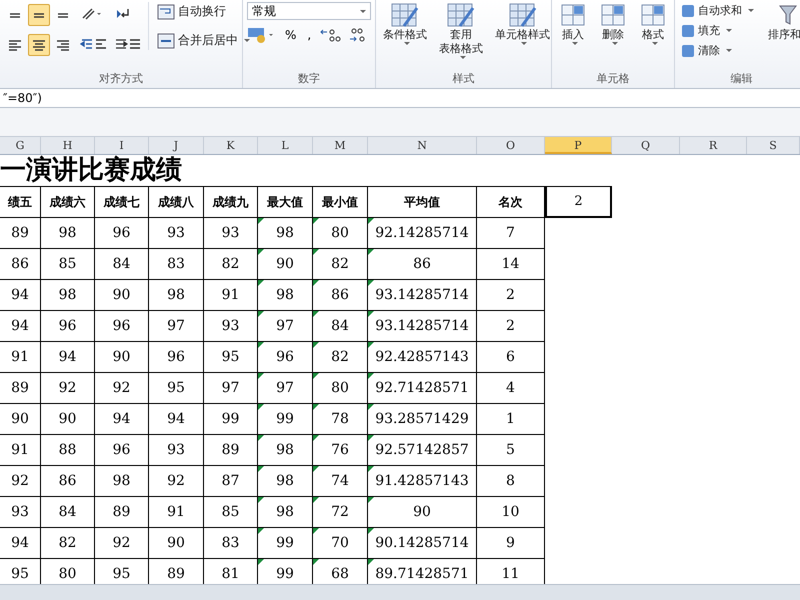  I want to click on group-label: 编辑, so click(742, 79).